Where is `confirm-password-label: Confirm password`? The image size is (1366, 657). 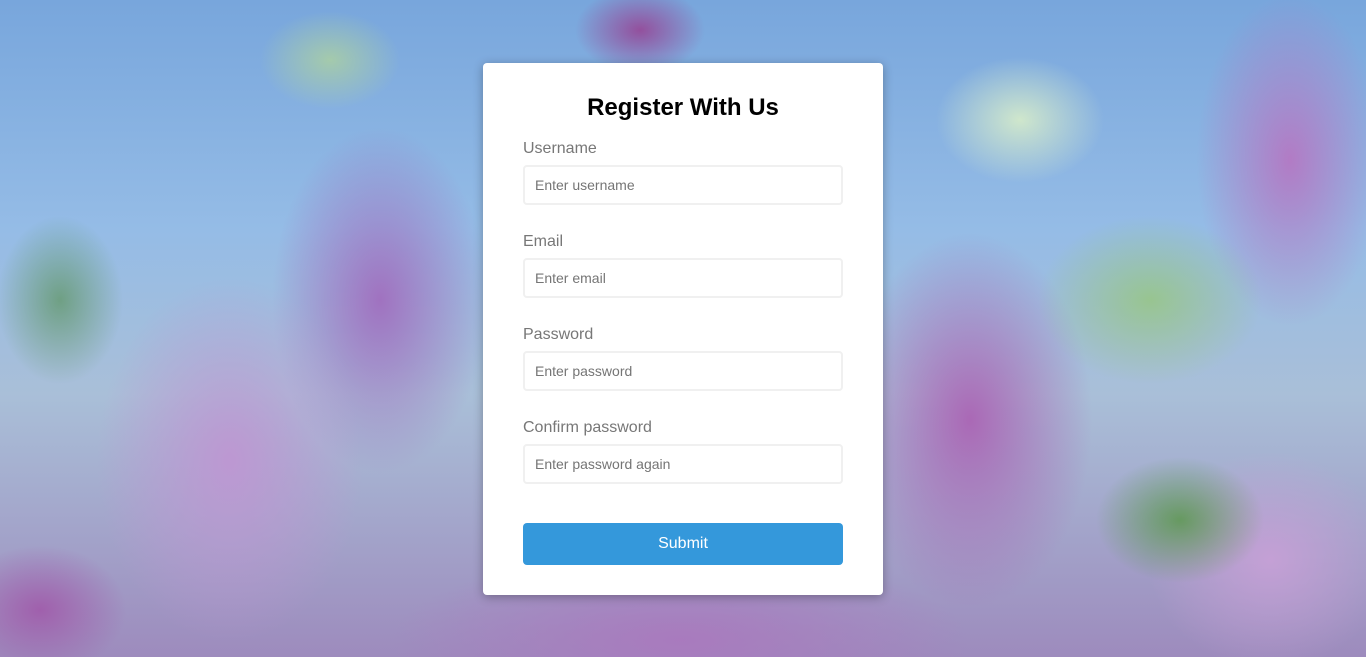 confirm-password-label: Confirm password is located at coordinates (587, 427).